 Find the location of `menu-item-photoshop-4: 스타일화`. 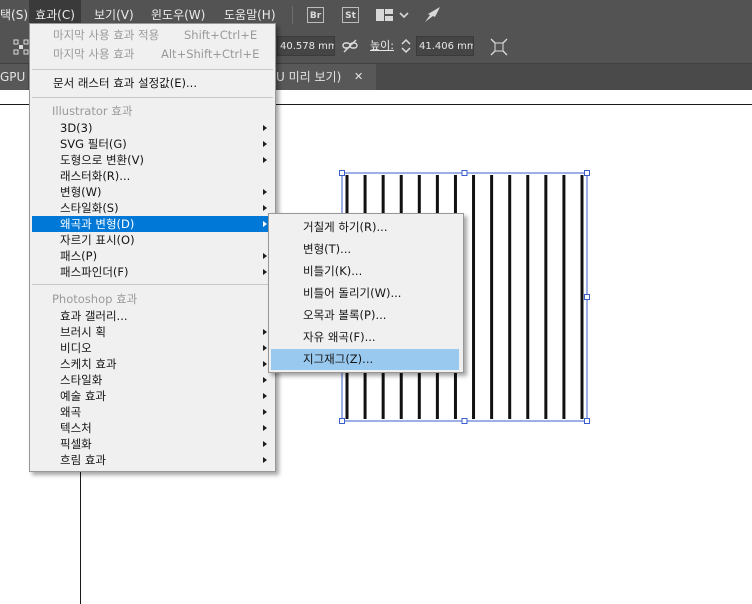

menu-item-photoshop-4: 스타일화 is located at coordinates (152, 380).